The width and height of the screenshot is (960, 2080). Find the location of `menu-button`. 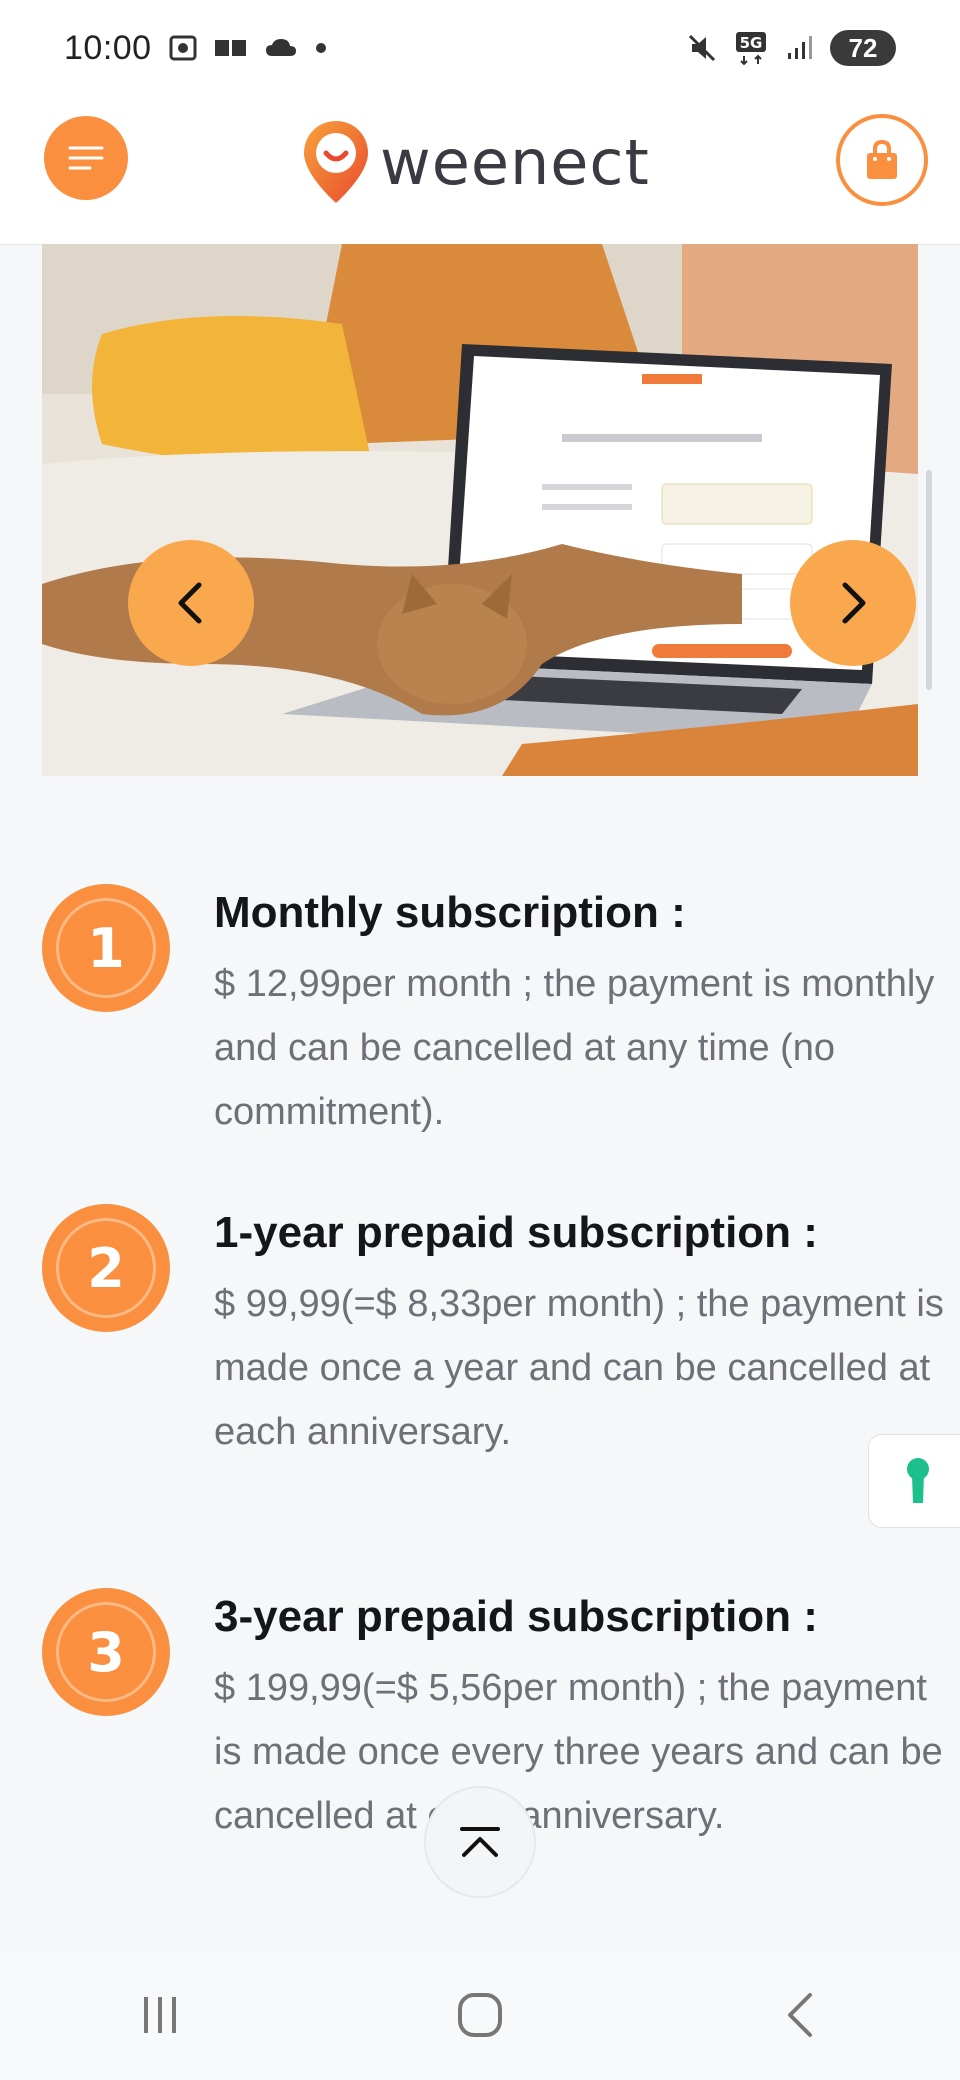

menu-button is located at coordinates (86, 158).